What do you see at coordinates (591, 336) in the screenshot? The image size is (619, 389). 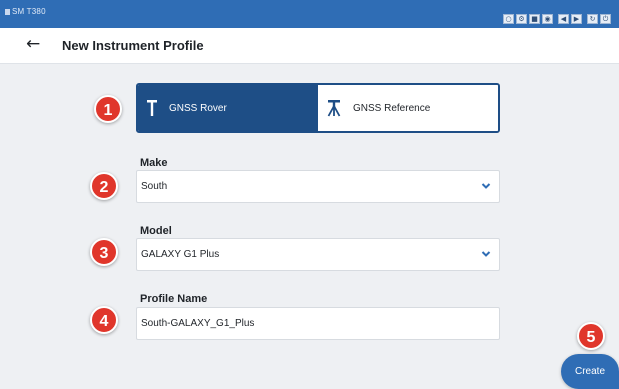 I see `step-badge-5: 5` at bounding box center [591, 336].